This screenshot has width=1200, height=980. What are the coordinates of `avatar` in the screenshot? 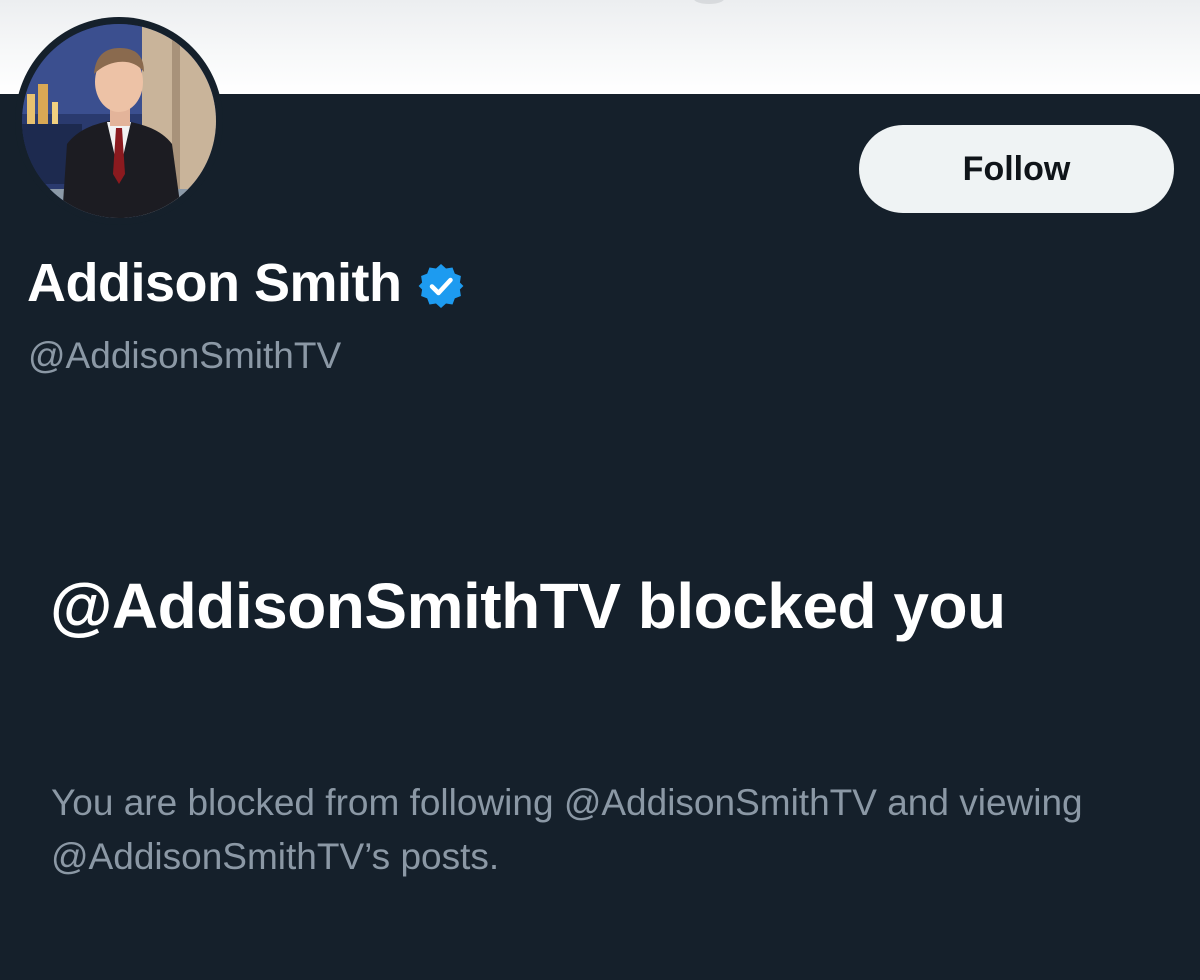 It's located at (119, 121).